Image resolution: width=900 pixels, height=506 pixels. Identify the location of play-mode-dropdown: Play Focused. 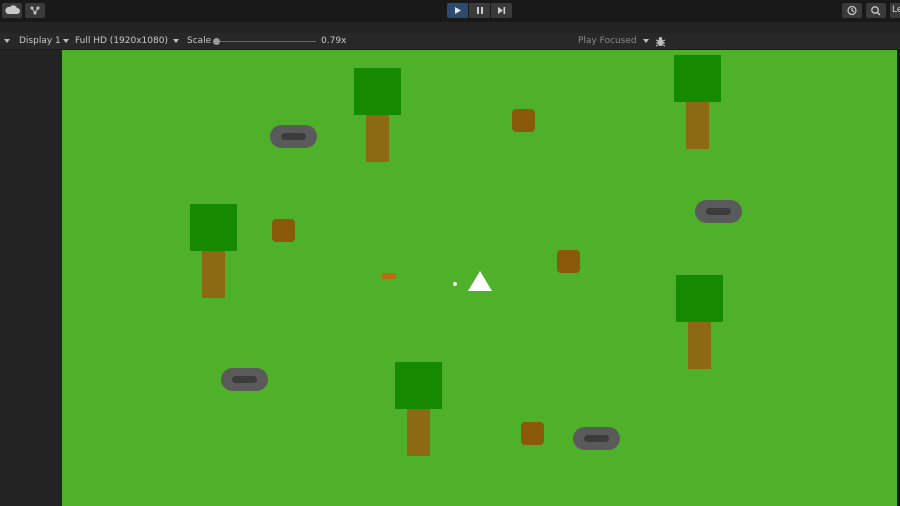
(607, 41).